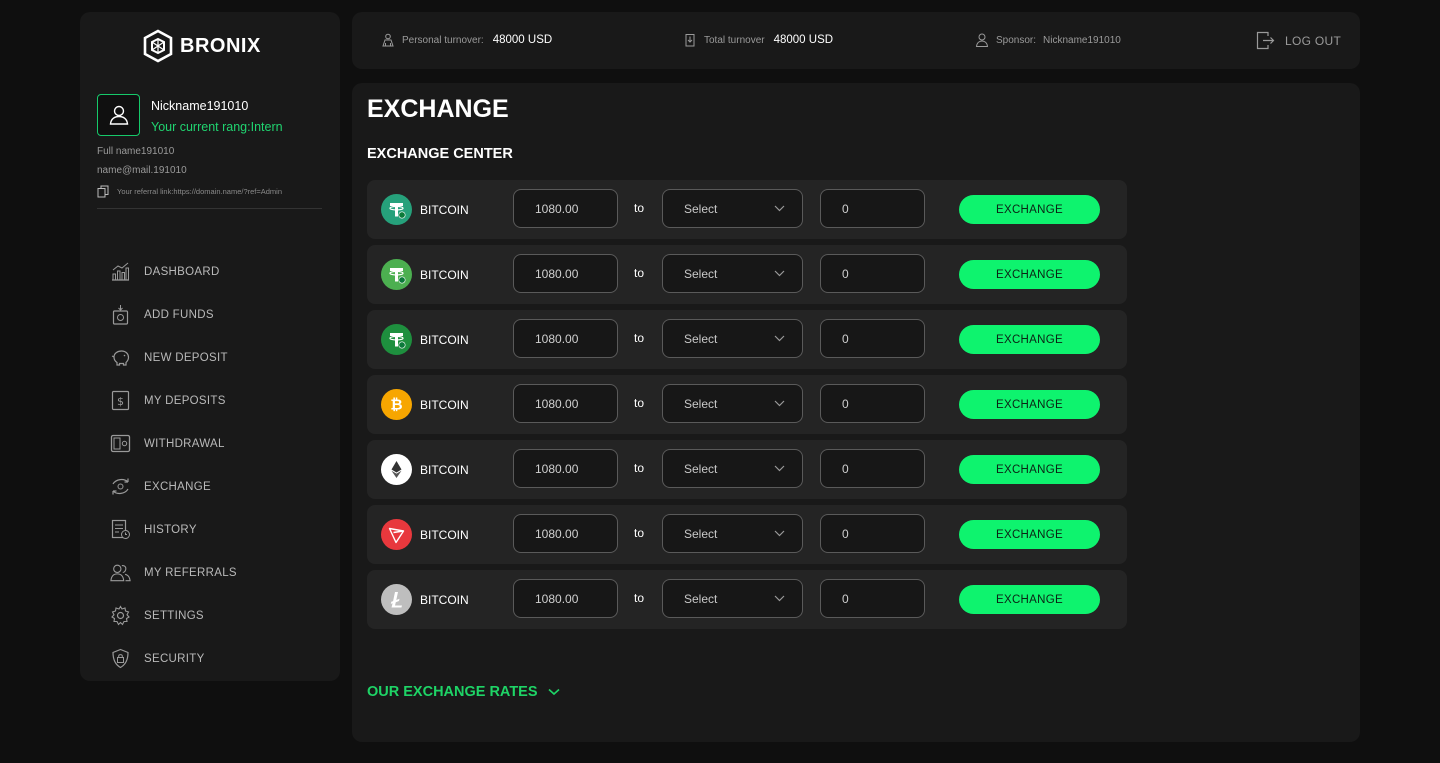 Image resolution: width=1440 pixels, height=763 pixels. What do you see at coordinates (466, 40) in the screenshot?
I see `personal-turnover: Personal turnover: 48000 USD` at bounding box center [466, 40].